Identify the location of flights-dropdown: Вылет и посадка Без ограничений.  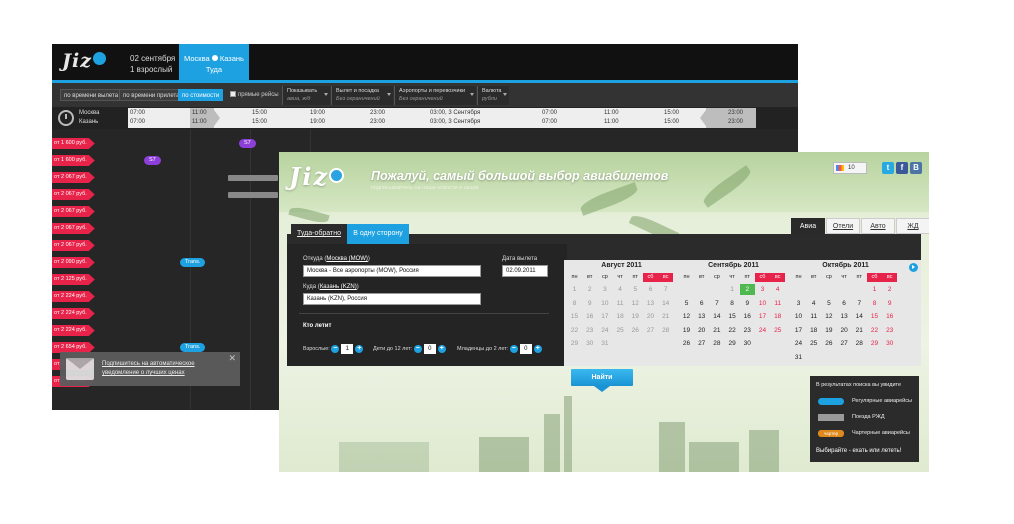
(362, 95).